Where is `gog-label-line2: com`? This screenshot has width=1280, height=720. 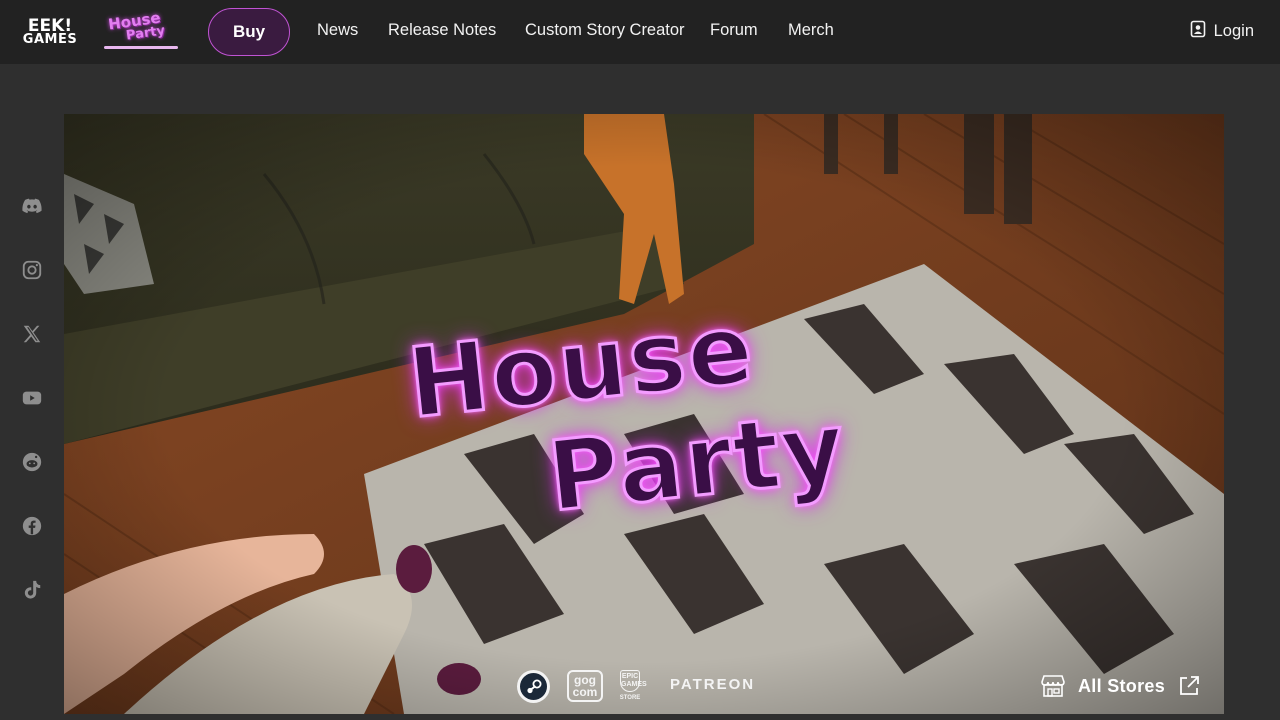 gog-label-line2: com is located at coordinates (585, 692).